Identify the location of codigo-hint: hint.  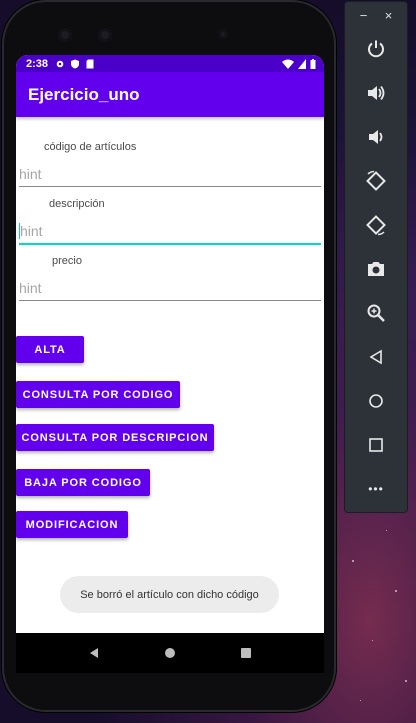
(30, 174).